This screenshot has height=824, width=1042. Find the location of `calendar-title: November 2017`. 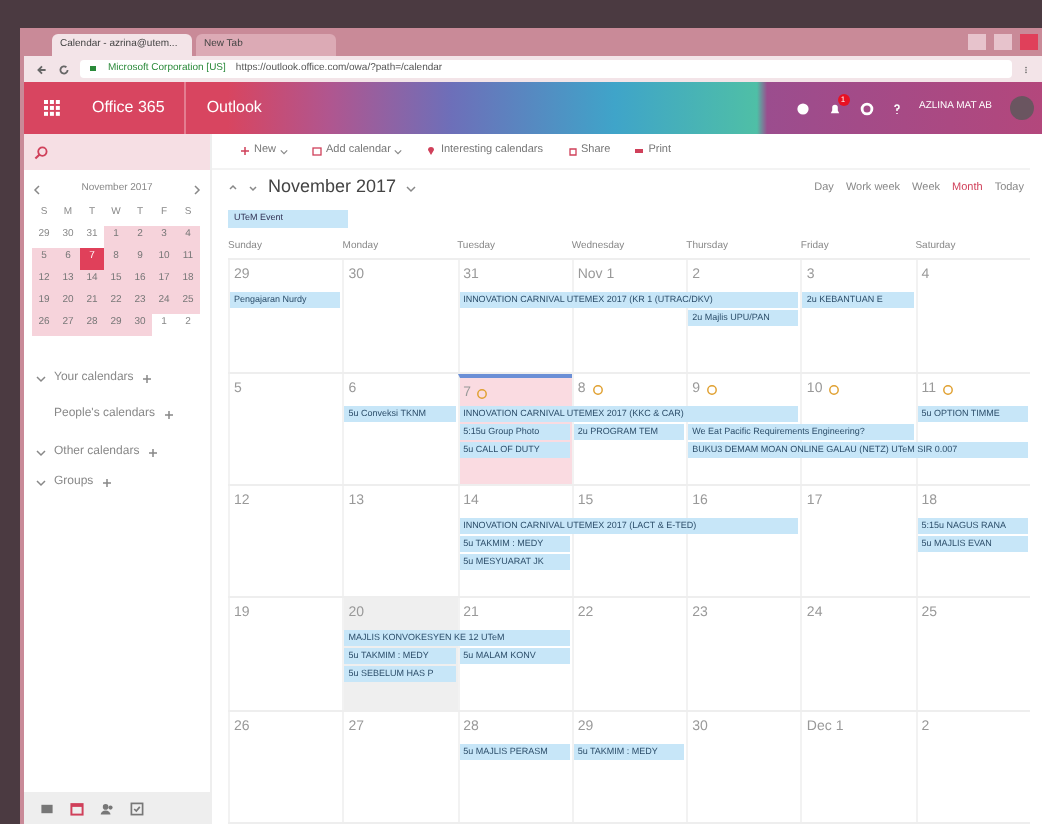

calendar-title: November 2017 is located at coordinates (332, 188).